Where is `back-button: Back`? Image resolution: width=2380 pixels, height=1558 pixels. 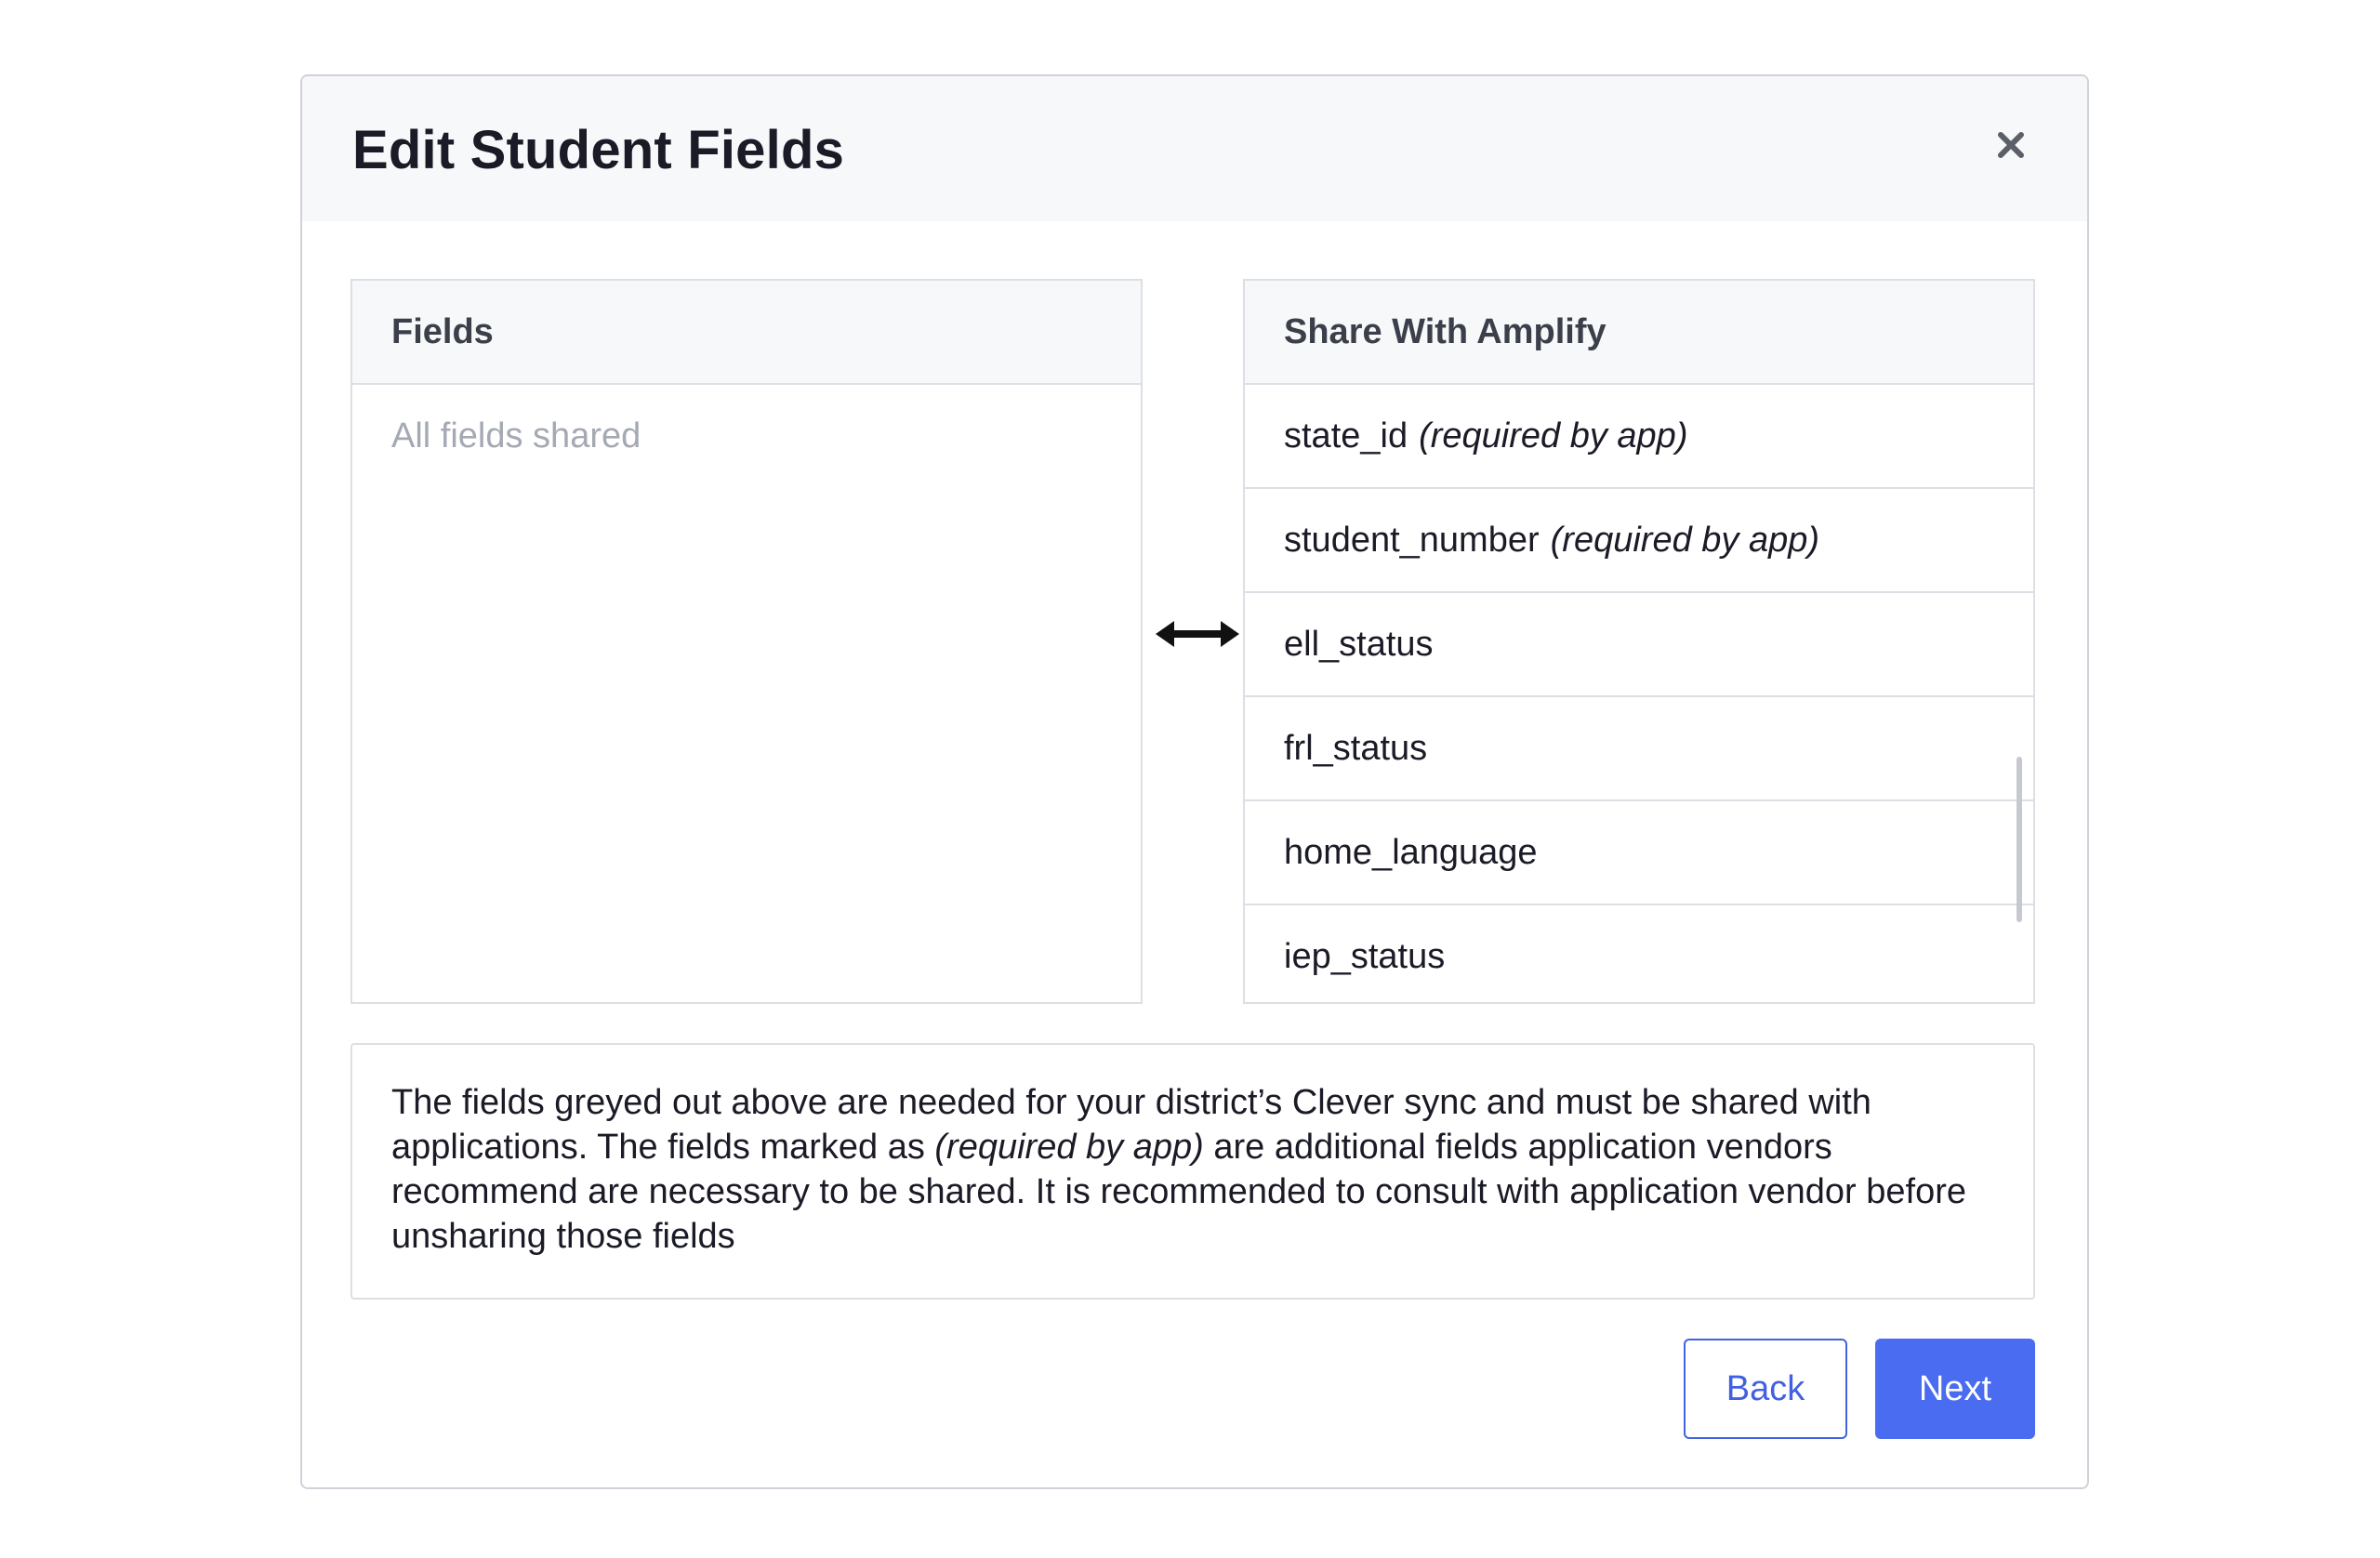
back-button: Back is located at coordinates (1765, 1389).